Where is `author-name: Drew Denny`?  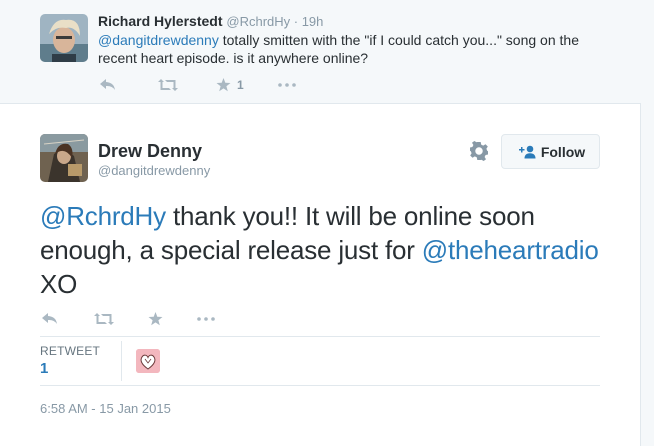
author-name: Drew Denny is located at coordinates (150, 151).